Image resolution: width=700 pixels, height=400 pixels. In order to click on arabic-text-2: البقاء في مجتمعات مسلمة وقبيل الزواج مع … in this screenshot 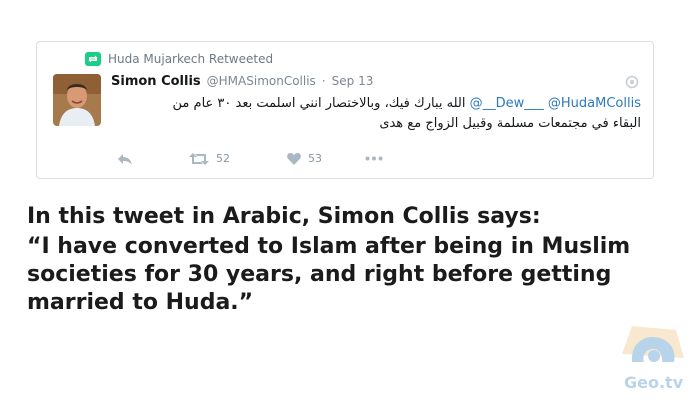, I will do `click(510, 123)`.